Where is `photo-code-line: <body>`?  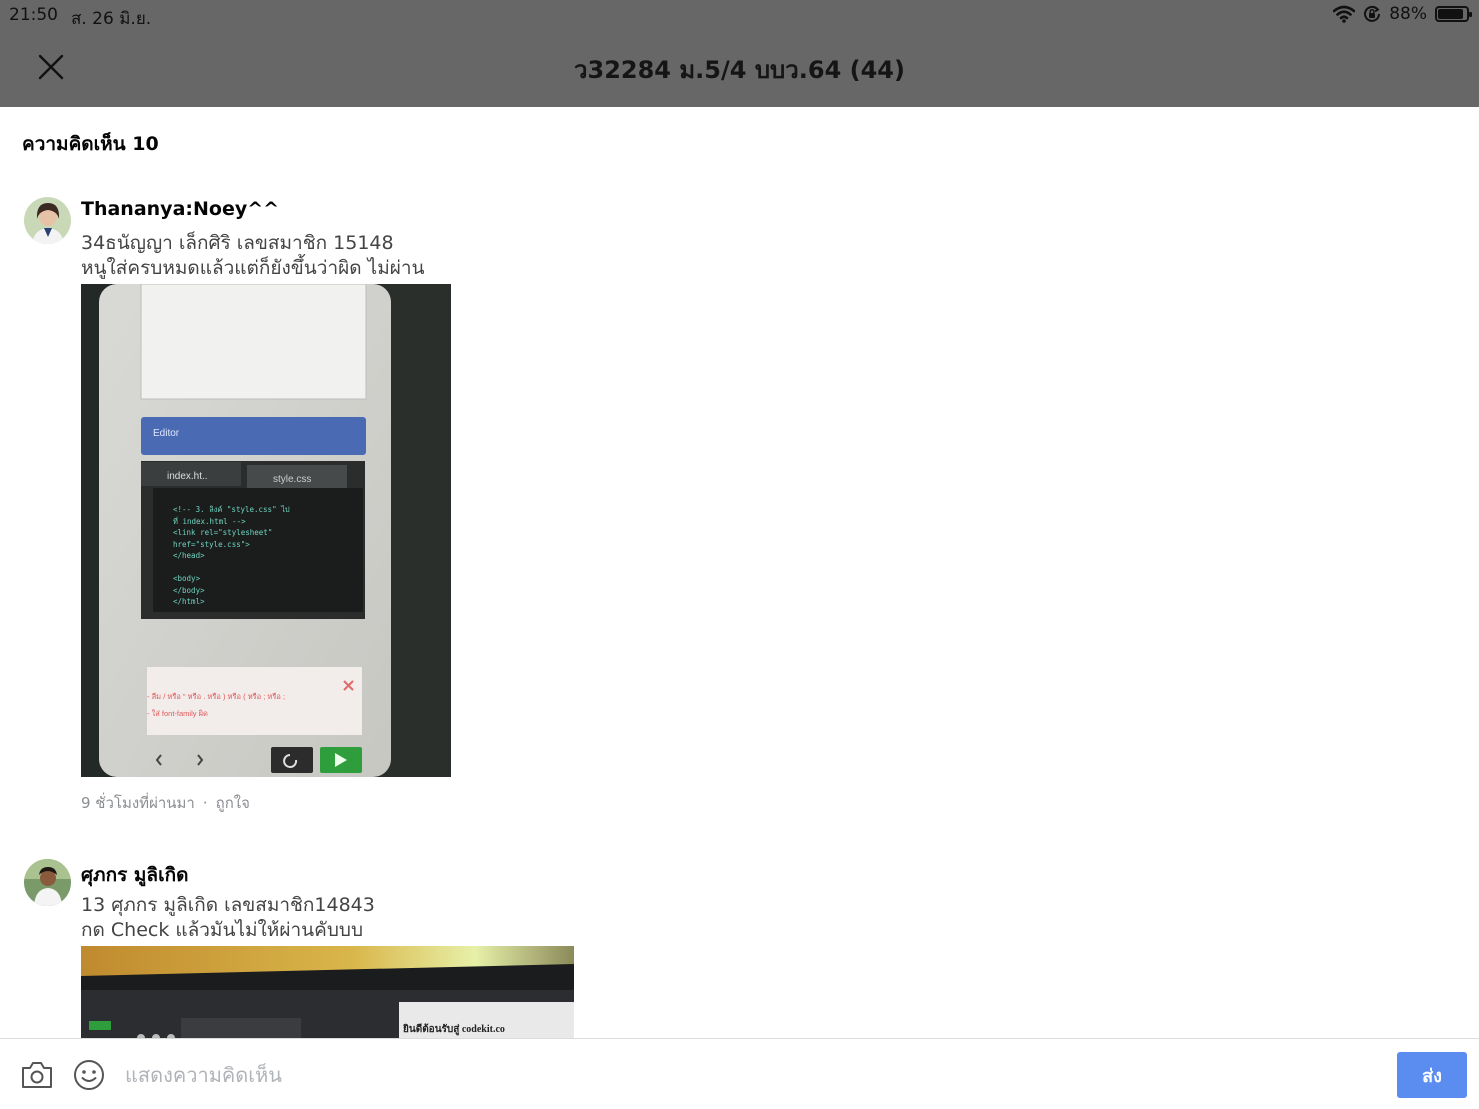
photo-code-line: <body> is located at coordinates (187, 578).